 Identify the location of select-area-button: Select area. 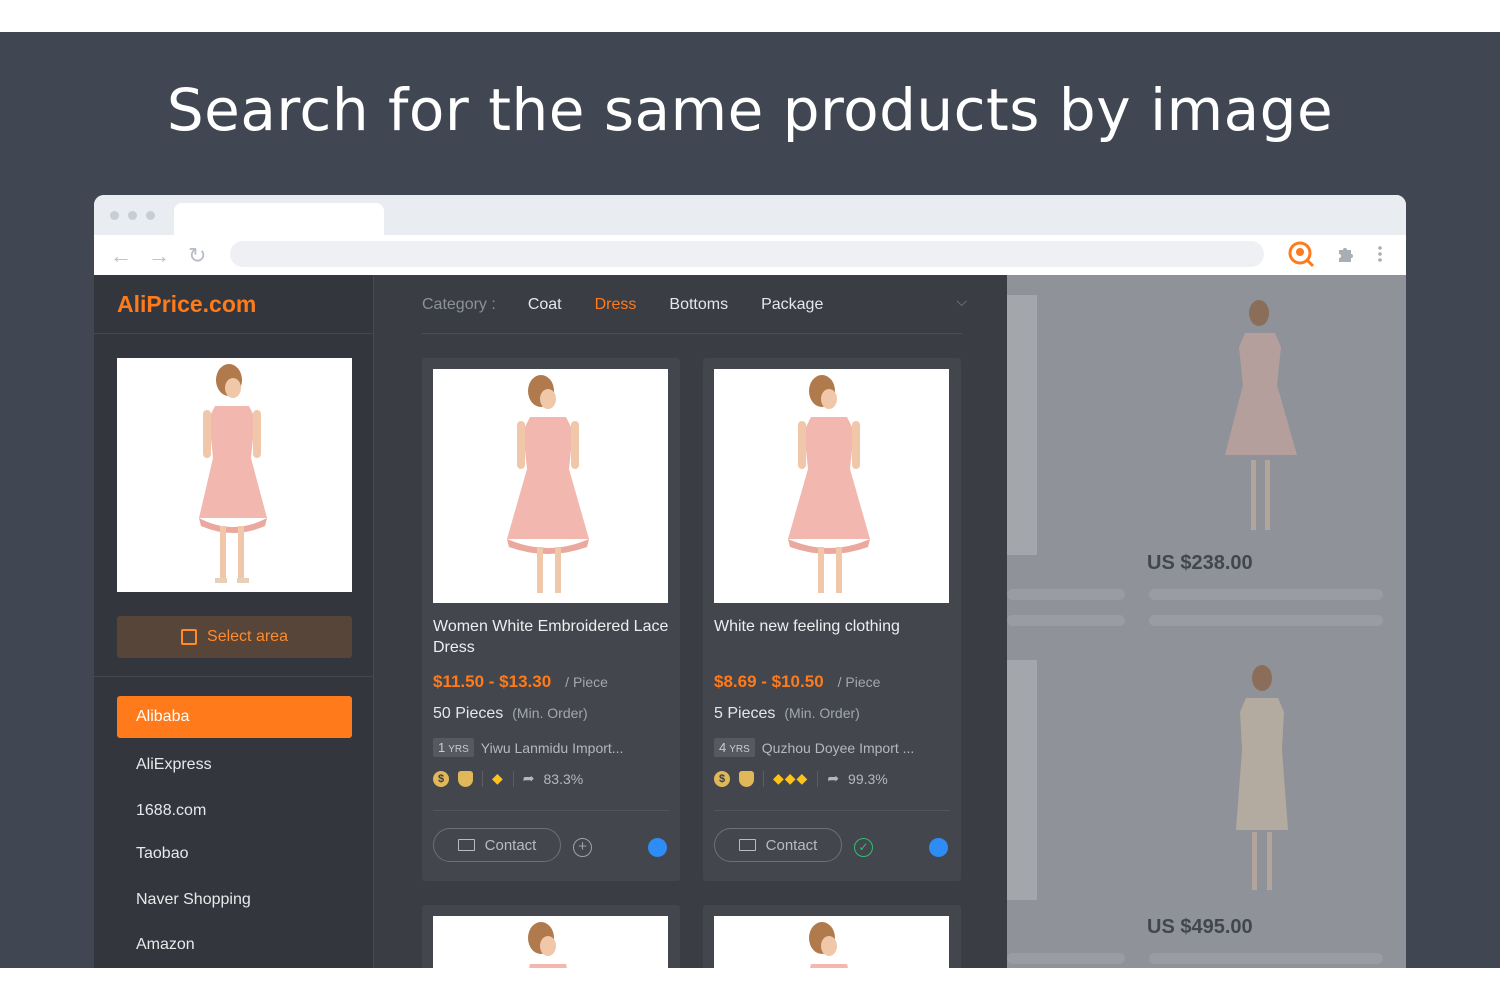
(234, 637).